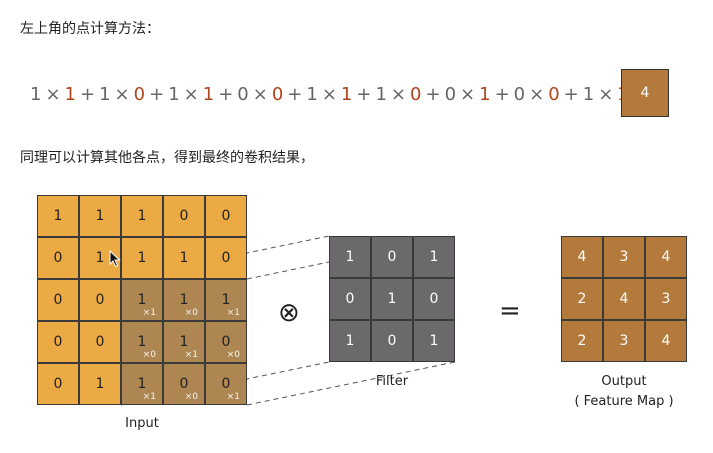  Describe the element at coordinates (624, 401) in the screenshot. I see `output-sublabel: ( Feature Map )` at that location.